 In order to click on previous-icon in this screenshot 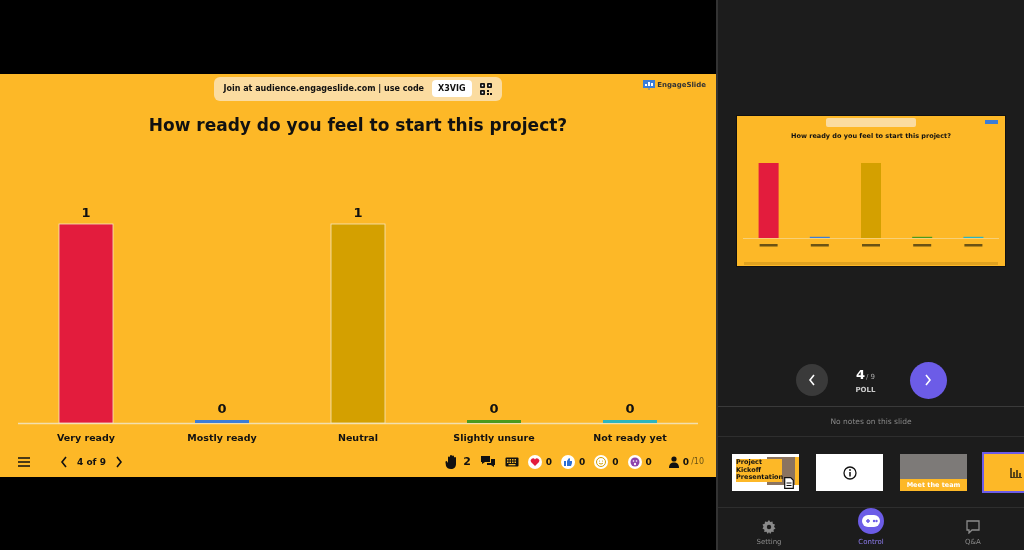, I will do `click(64, 461)`.